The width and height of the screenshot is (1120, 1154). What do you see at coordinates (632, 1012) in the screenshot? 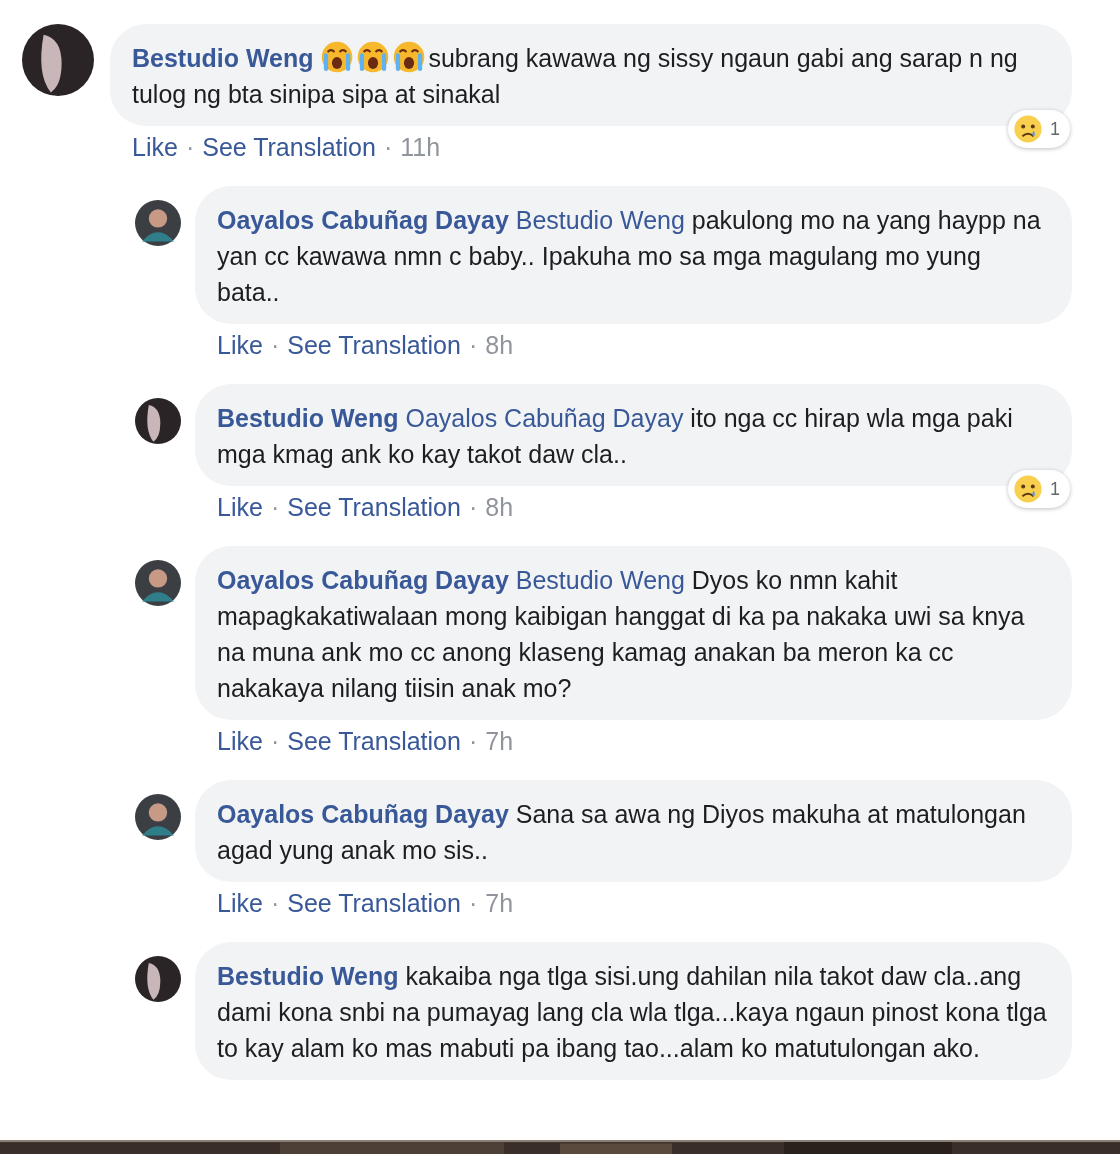
I see `comment-text: Bestudio Weng kakaiba nga tlga sisi.ung dahilan nila takot daw cla..ang dami kona snbi na pumayag lang cla wla tlga...kaya ngaun pinost kona tlga to kay alam ko mas mabuti pa ibang tao...alam ko matutulongan ako.` at bounding box center [632, 1012].